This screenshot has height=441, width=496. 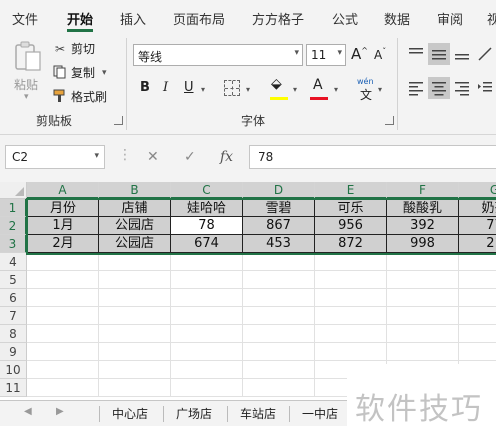 I want to click on paste-button: 粘贴, so click(x=26, y=84).